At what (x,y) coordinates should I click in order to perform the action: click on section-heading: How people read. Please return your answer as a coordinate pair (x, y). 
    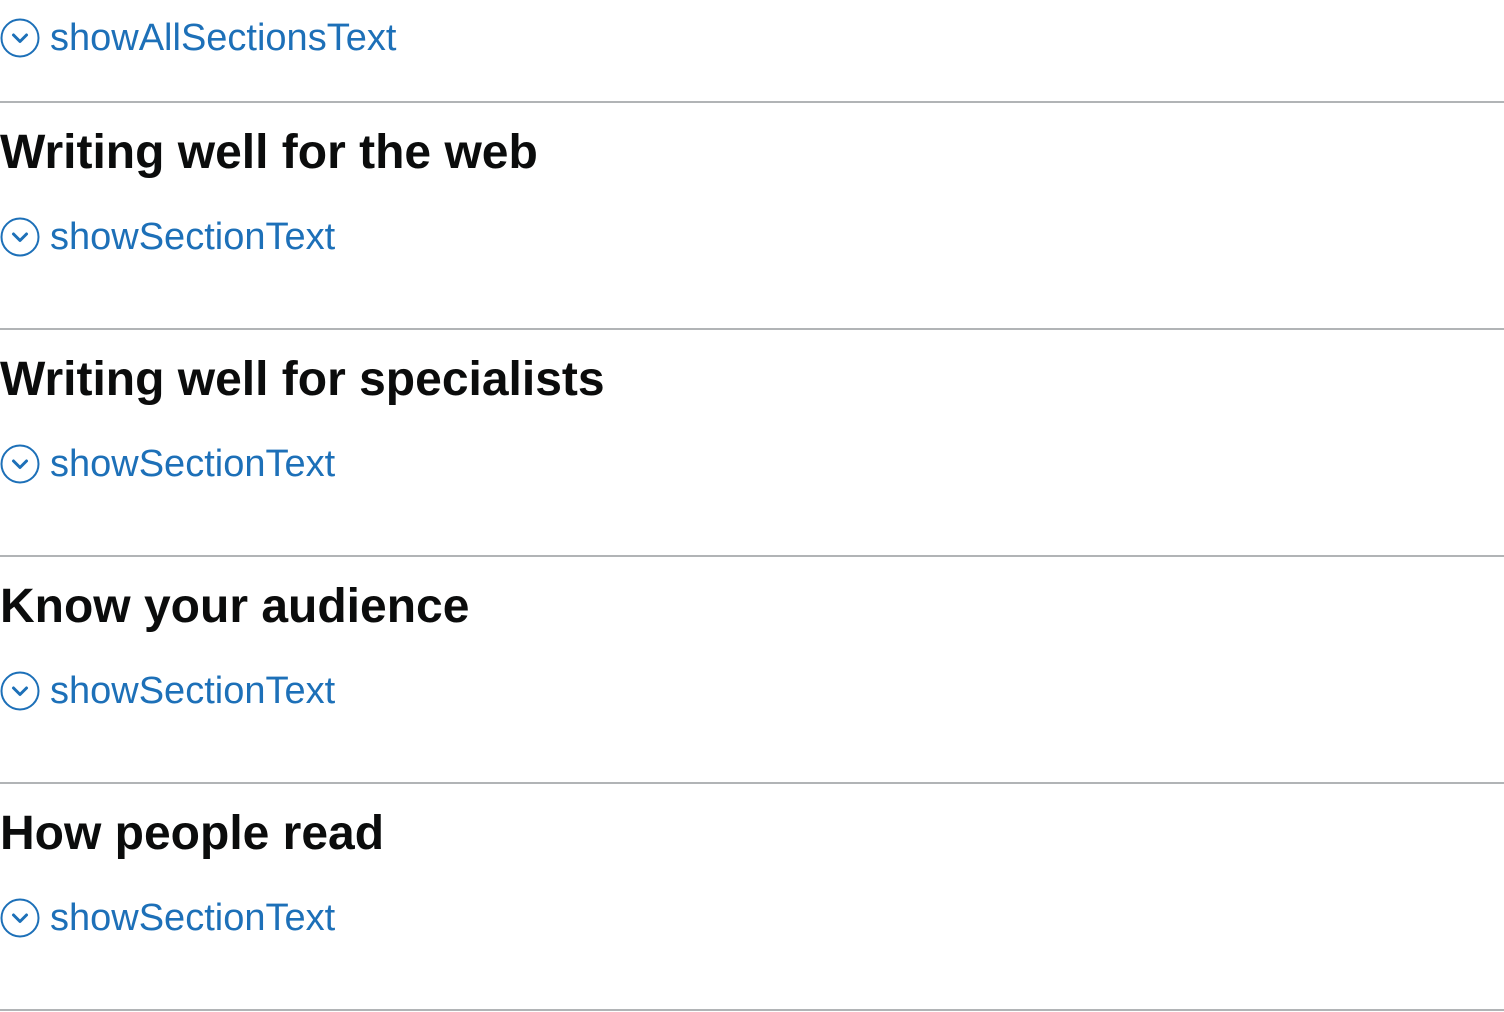
    Looking at the image, I should click on (192, 833).